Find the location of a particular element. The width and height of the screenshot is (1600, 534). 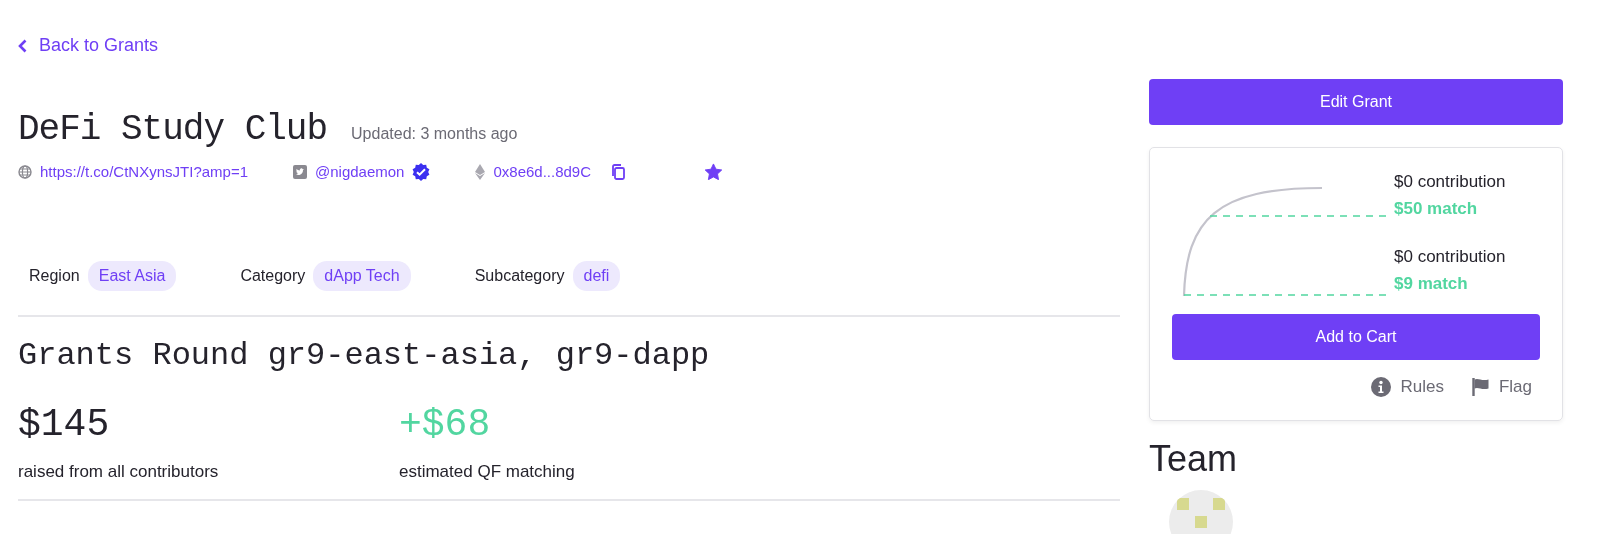

info-icon is located at coordinates (1381, 386).